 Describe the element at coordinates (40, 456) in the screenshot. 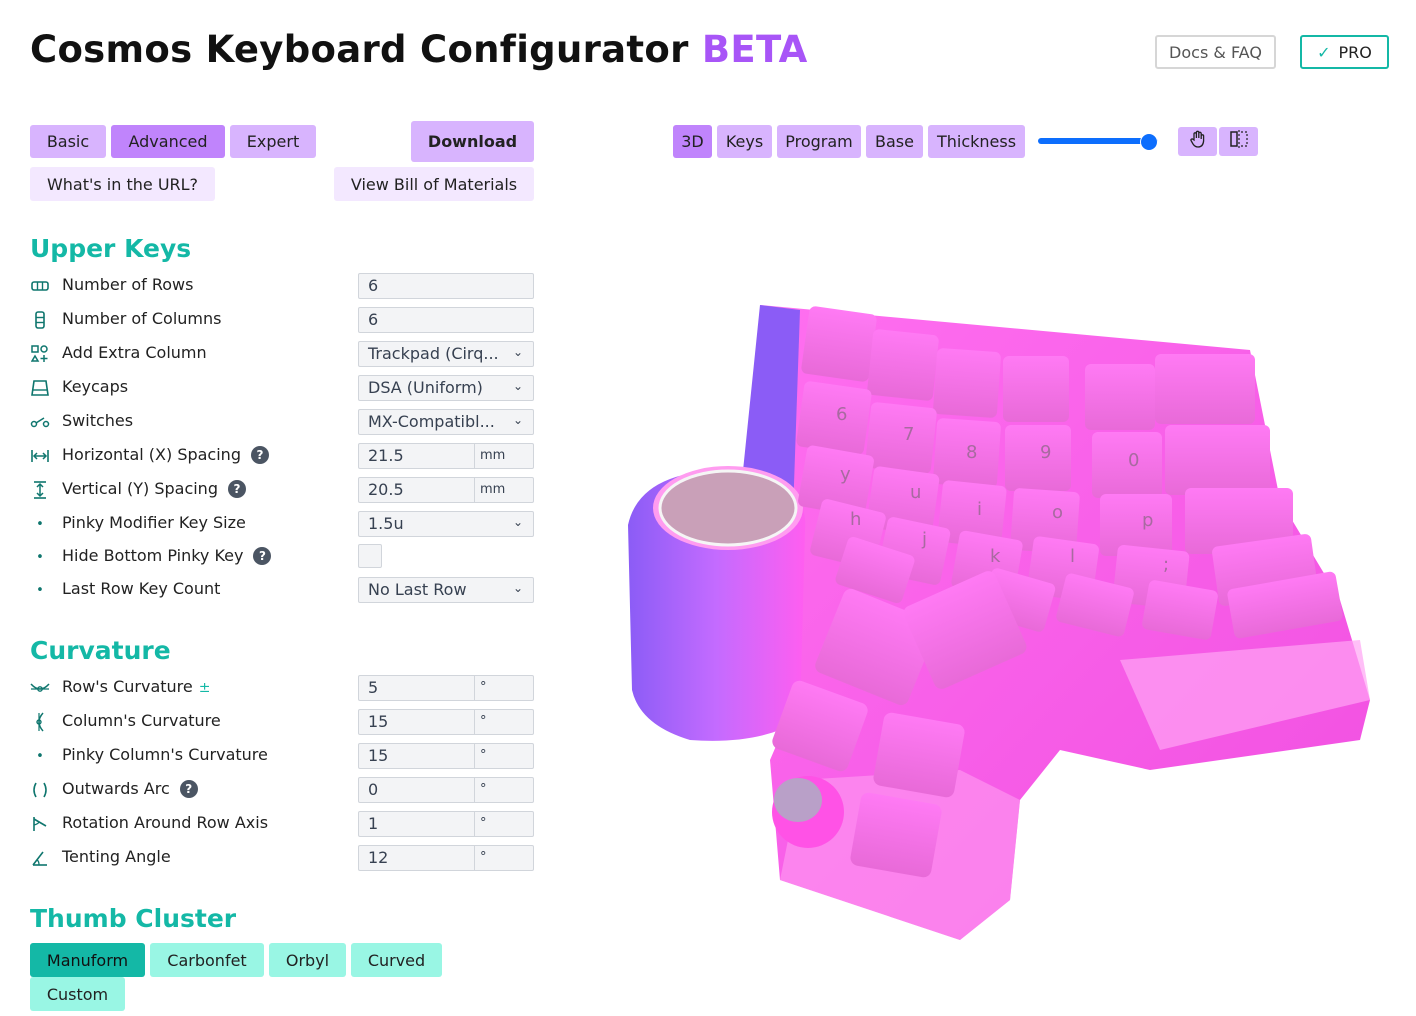

I see `horizontal-spacing-icon` at that location.